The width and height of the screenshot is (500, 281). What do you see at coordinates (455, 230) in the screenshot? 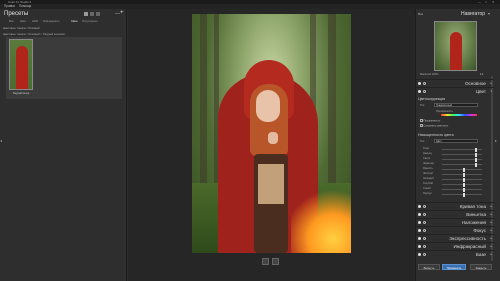
I see `section-focus: Фокус ▸` at bounding box center [455, 230].